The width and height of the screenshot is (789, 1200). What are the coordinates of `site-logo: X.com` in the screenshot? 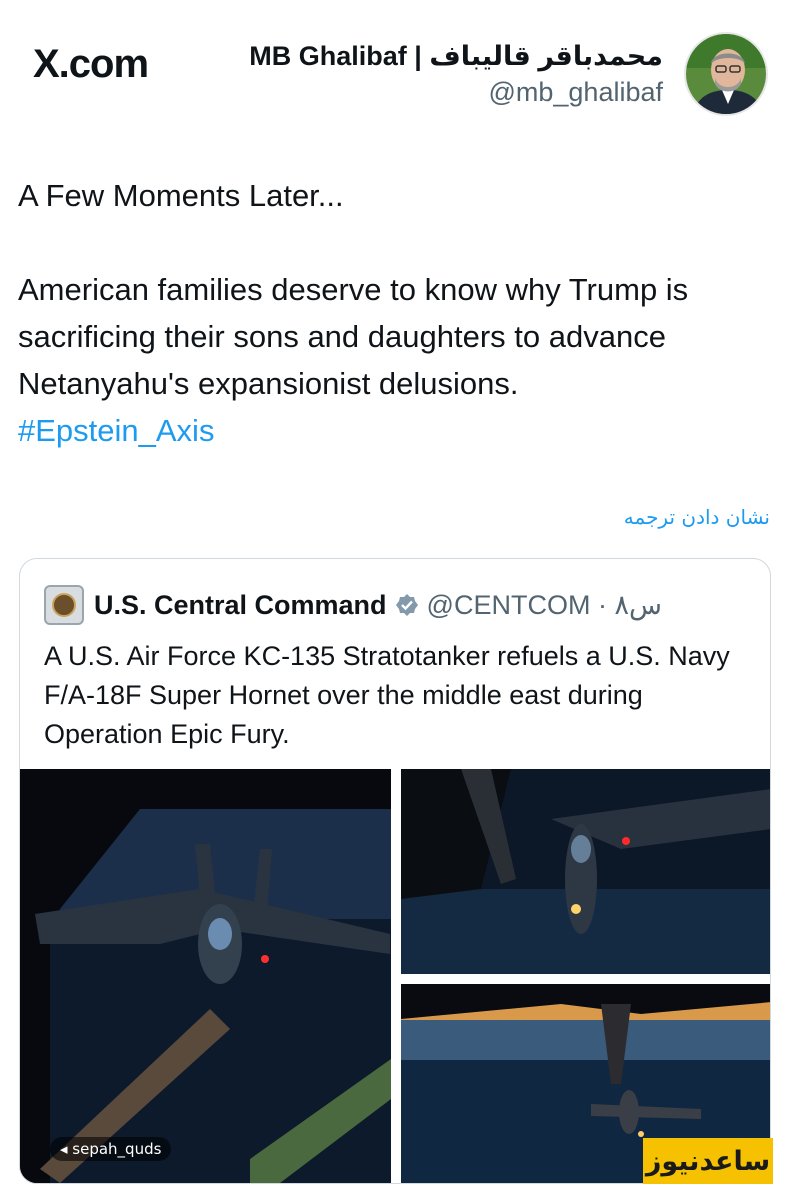 It's located at (91, 64).